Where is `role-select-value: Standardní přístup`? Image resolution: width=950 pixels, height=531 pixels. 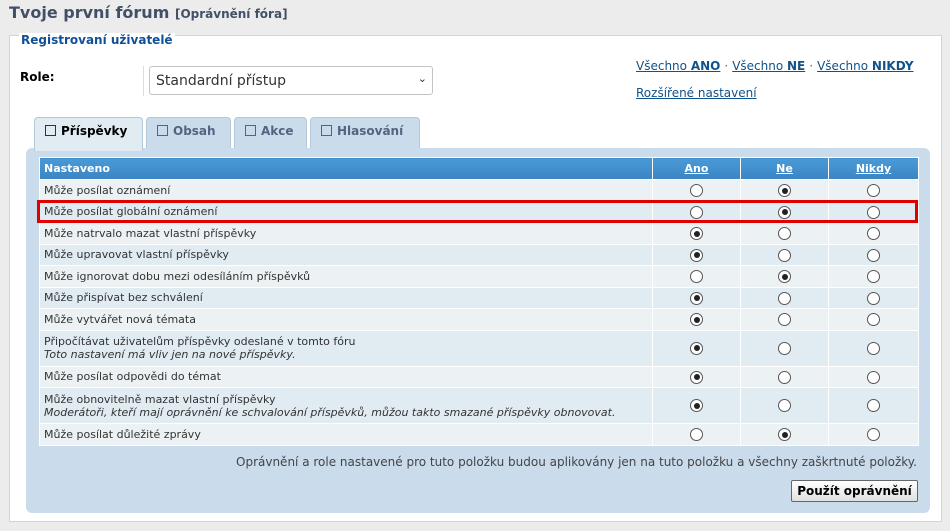
role-select-value: Standardní přístup is located at coordinates (221, 81).